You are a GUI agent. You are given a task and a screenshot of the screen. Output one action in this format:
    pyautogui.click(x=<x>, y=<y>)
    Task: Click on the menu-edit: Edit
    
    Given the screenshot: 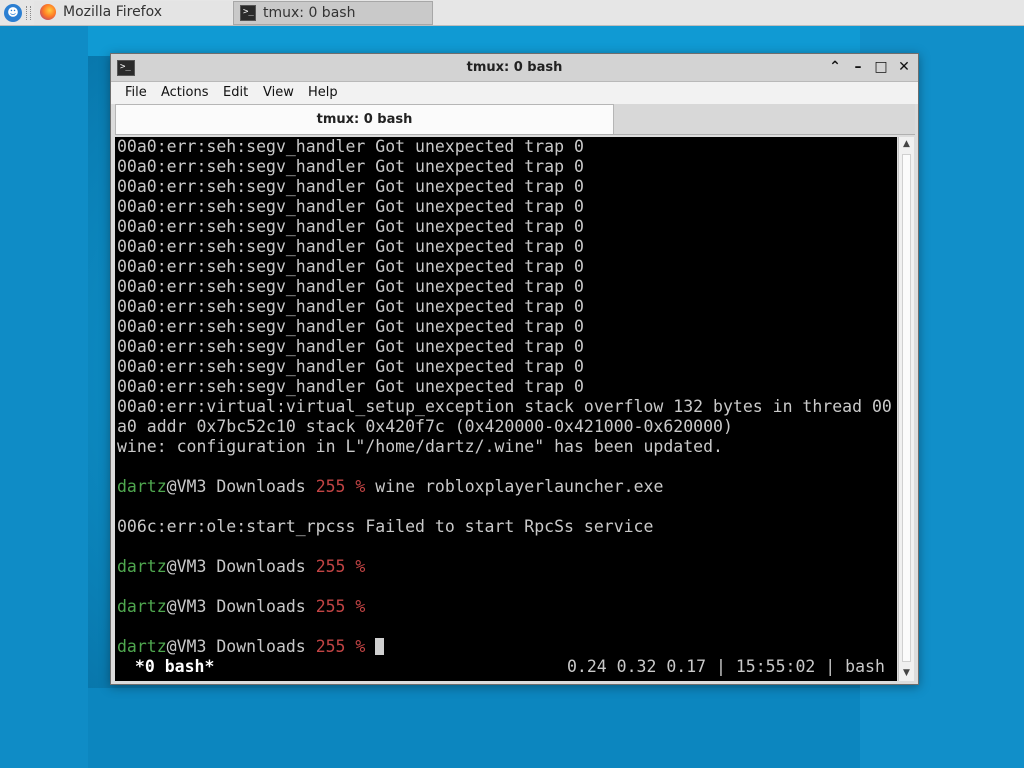 What is the action you would take?
    pyautogui.click(x=235, y=93)
    